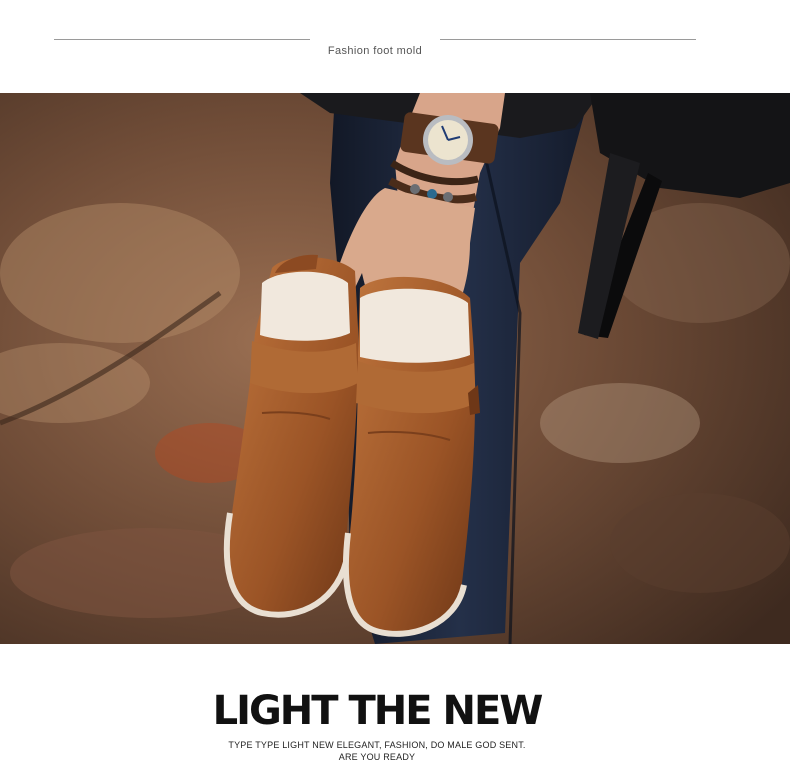 The width and height of the screenshot is (790, 772). Describe the element at coordinates (568, 39) in the screenshot. I see `header-rule-right` at that location.